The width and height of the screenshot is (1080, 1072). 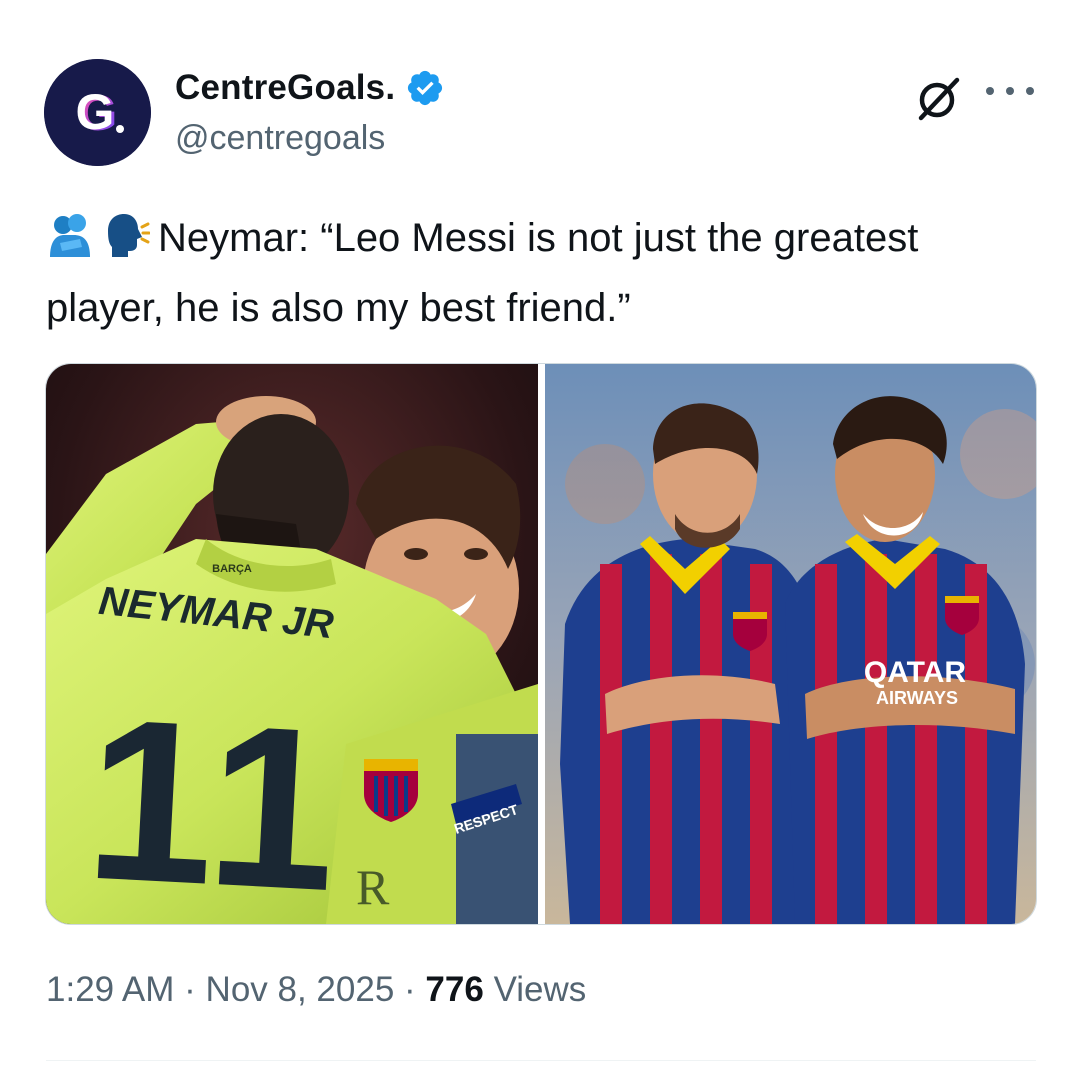 What do you see at coordinates (70, 244) in the screenshot?
I see `people-hugging-icon` at bounding box center [70, 244].